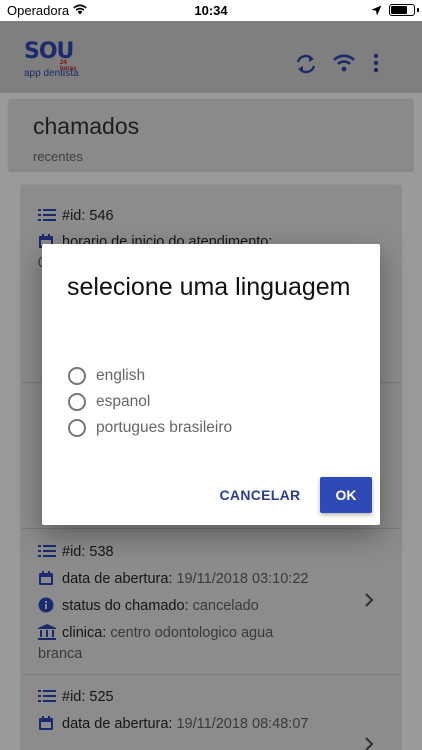 This screenshot has height=750, width=422. I want to click on ok-button: OK, so click(346, 495).